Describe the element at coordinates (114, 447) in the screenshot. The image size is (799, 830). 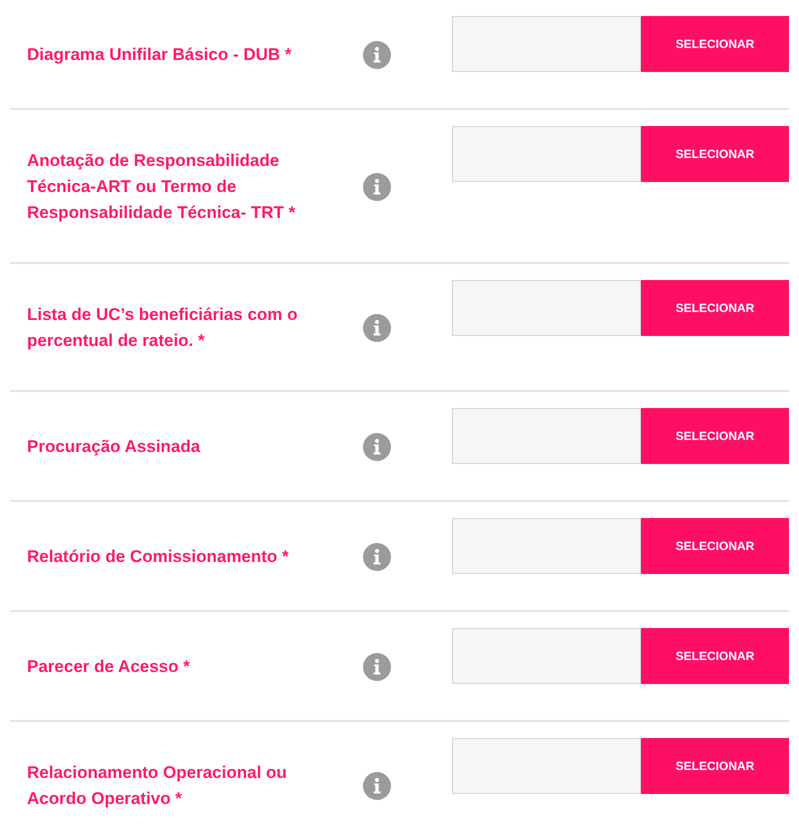
I see `document-label: Procuração Assinada` at that location.